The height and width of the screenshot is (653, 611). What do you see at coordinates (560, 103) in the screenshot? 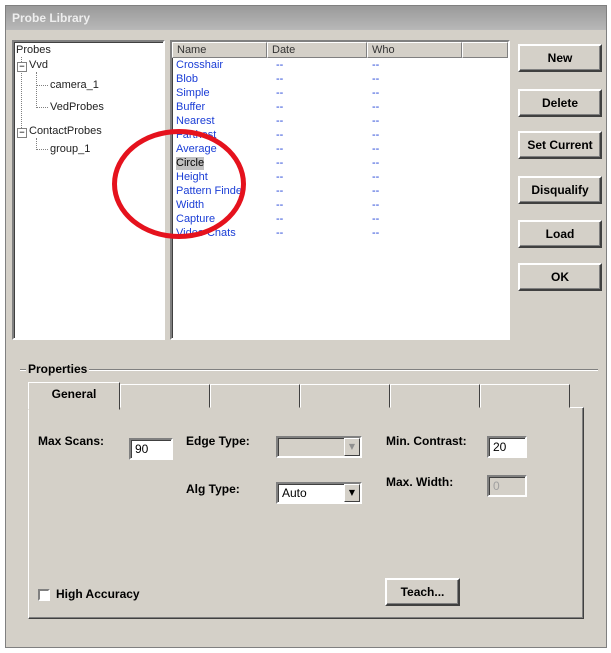
I see `delete-button: Delete` at bounding box center [560, 103].